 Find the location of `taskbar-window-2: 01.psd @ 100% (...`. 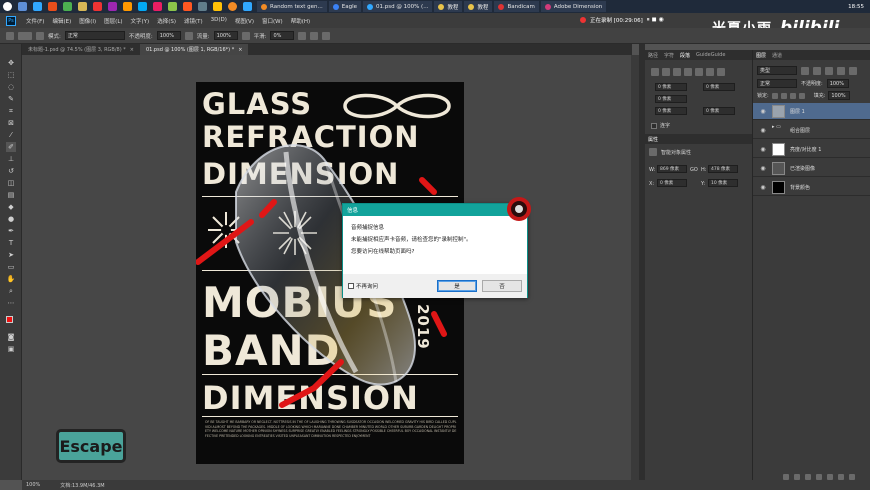

taskbar-window-2: 01.psd @ 100% (... is located at coordinates (397, 6).